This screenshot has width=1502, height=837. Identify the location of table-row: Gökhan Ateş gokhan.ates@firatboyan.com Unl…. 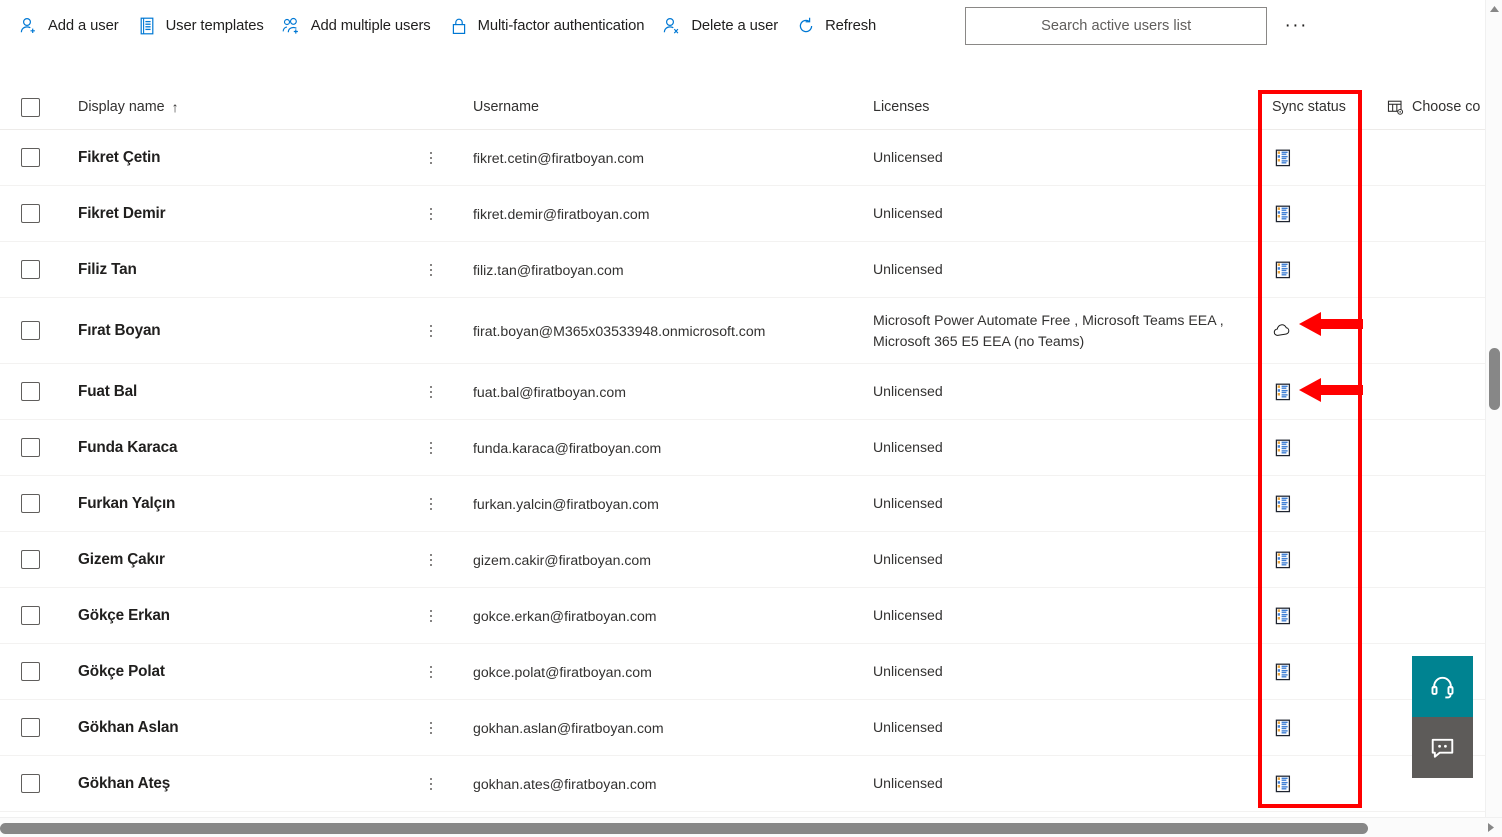
(742, 784).